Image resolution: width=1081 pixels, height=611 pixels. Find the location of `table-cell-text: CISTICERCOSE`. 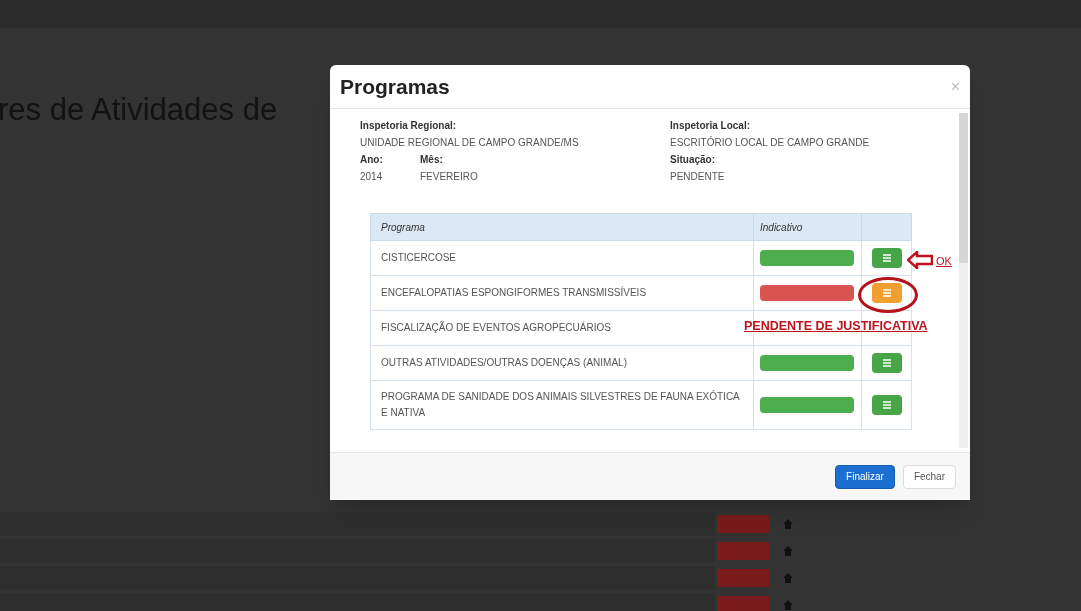

table-cell-text: CISTICERCOSE is located at coordinates (418, 258).